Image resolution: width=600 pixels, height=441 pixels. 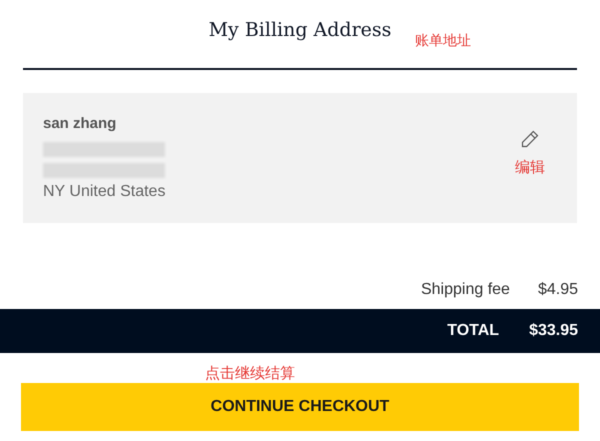 What do you see at coordinates (300, 30) in the screenshot?
I see `section-title: My Billing Address` at bounding box center [300, 30].